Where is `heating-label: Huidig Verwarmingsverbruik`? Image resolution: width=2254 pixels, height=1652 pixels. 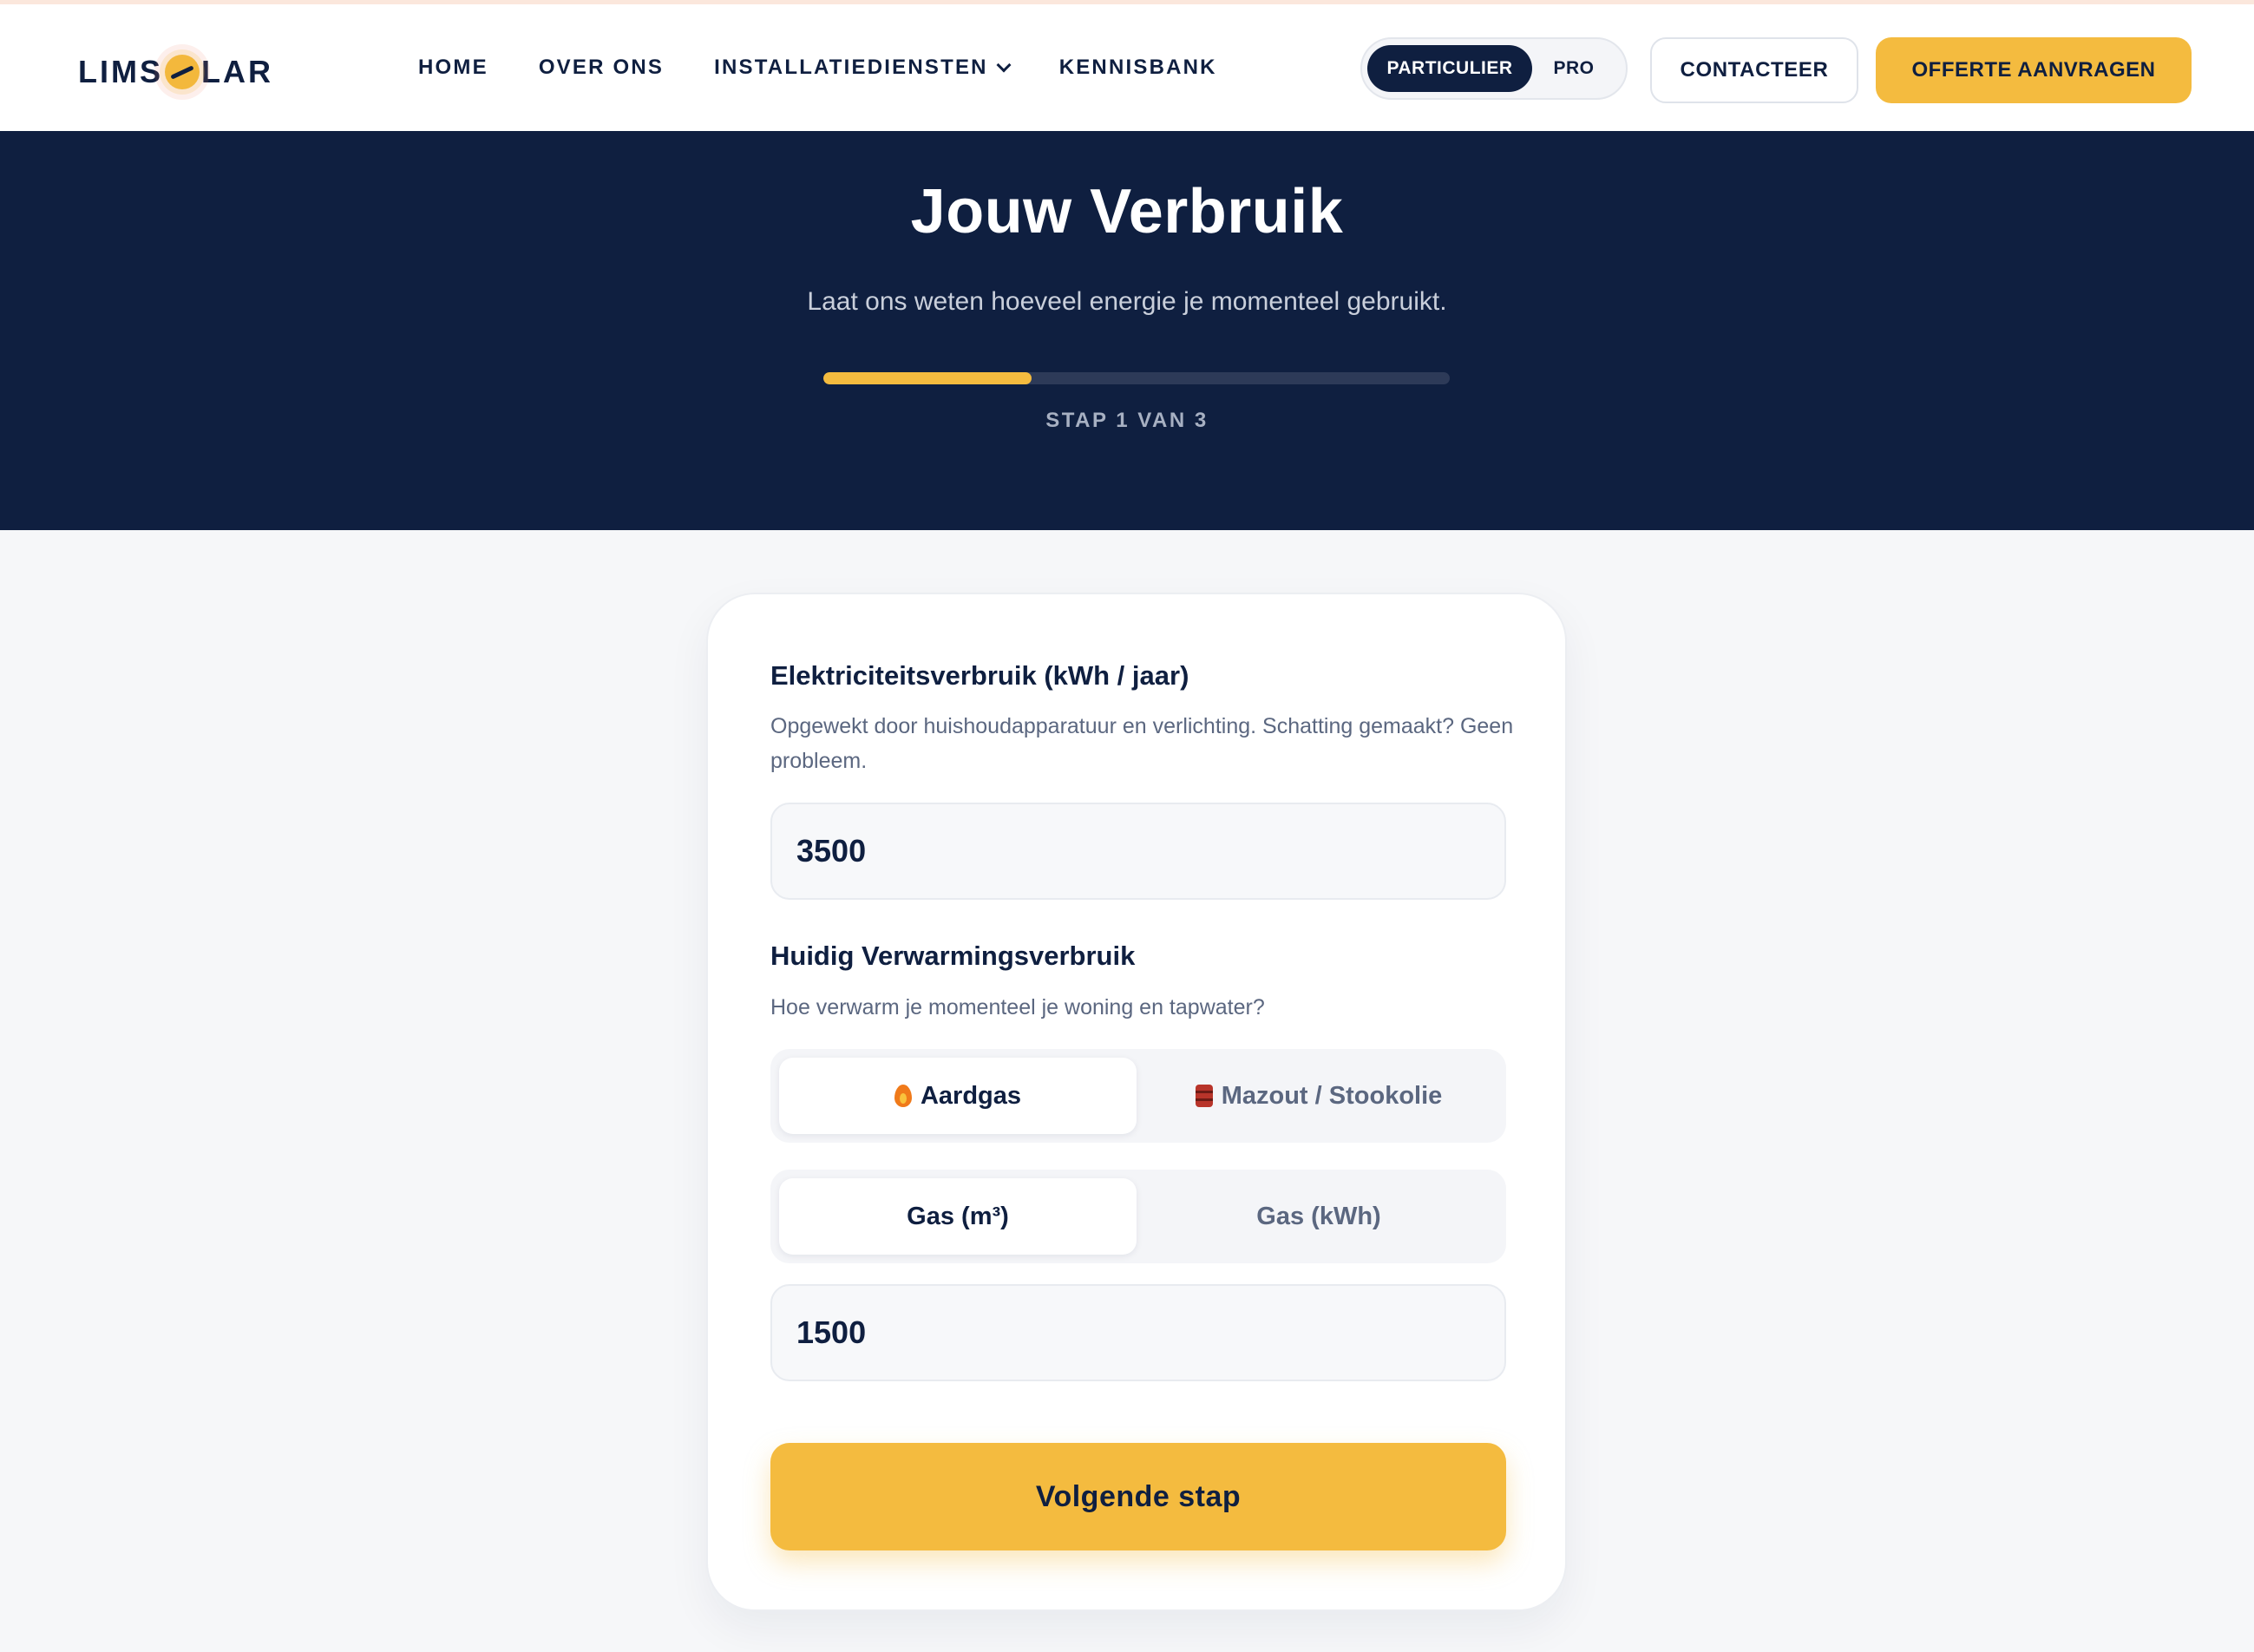
heating-label: Huidig Verwarmingsverbruik is located at coordinates (953, 956).